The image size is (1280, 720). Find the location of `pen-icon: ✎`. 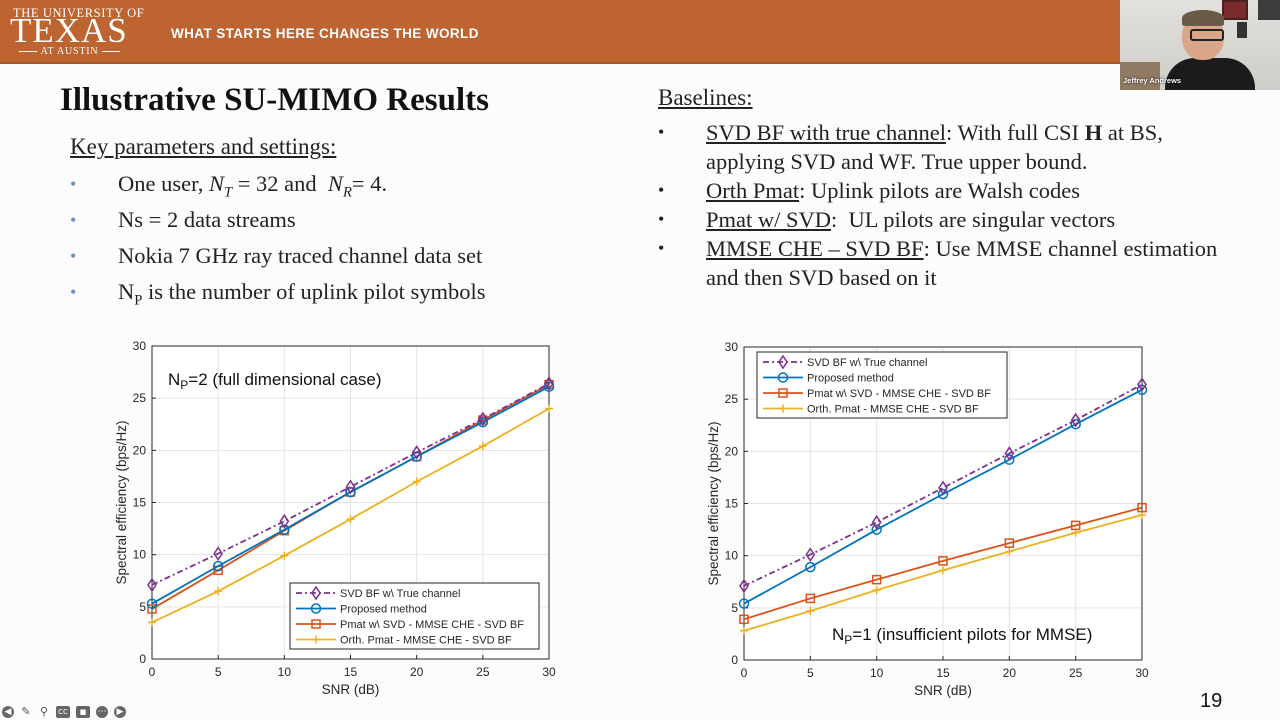

pen-icon: ✎ is located at coordinates (26, 712).